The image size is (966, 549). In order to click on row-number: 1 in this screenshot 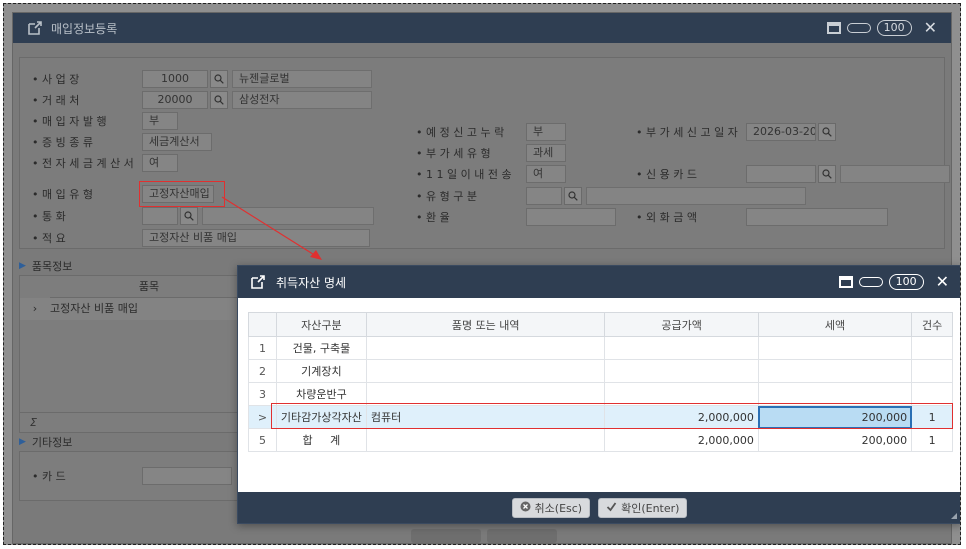, I will do `click(262, 348)`.